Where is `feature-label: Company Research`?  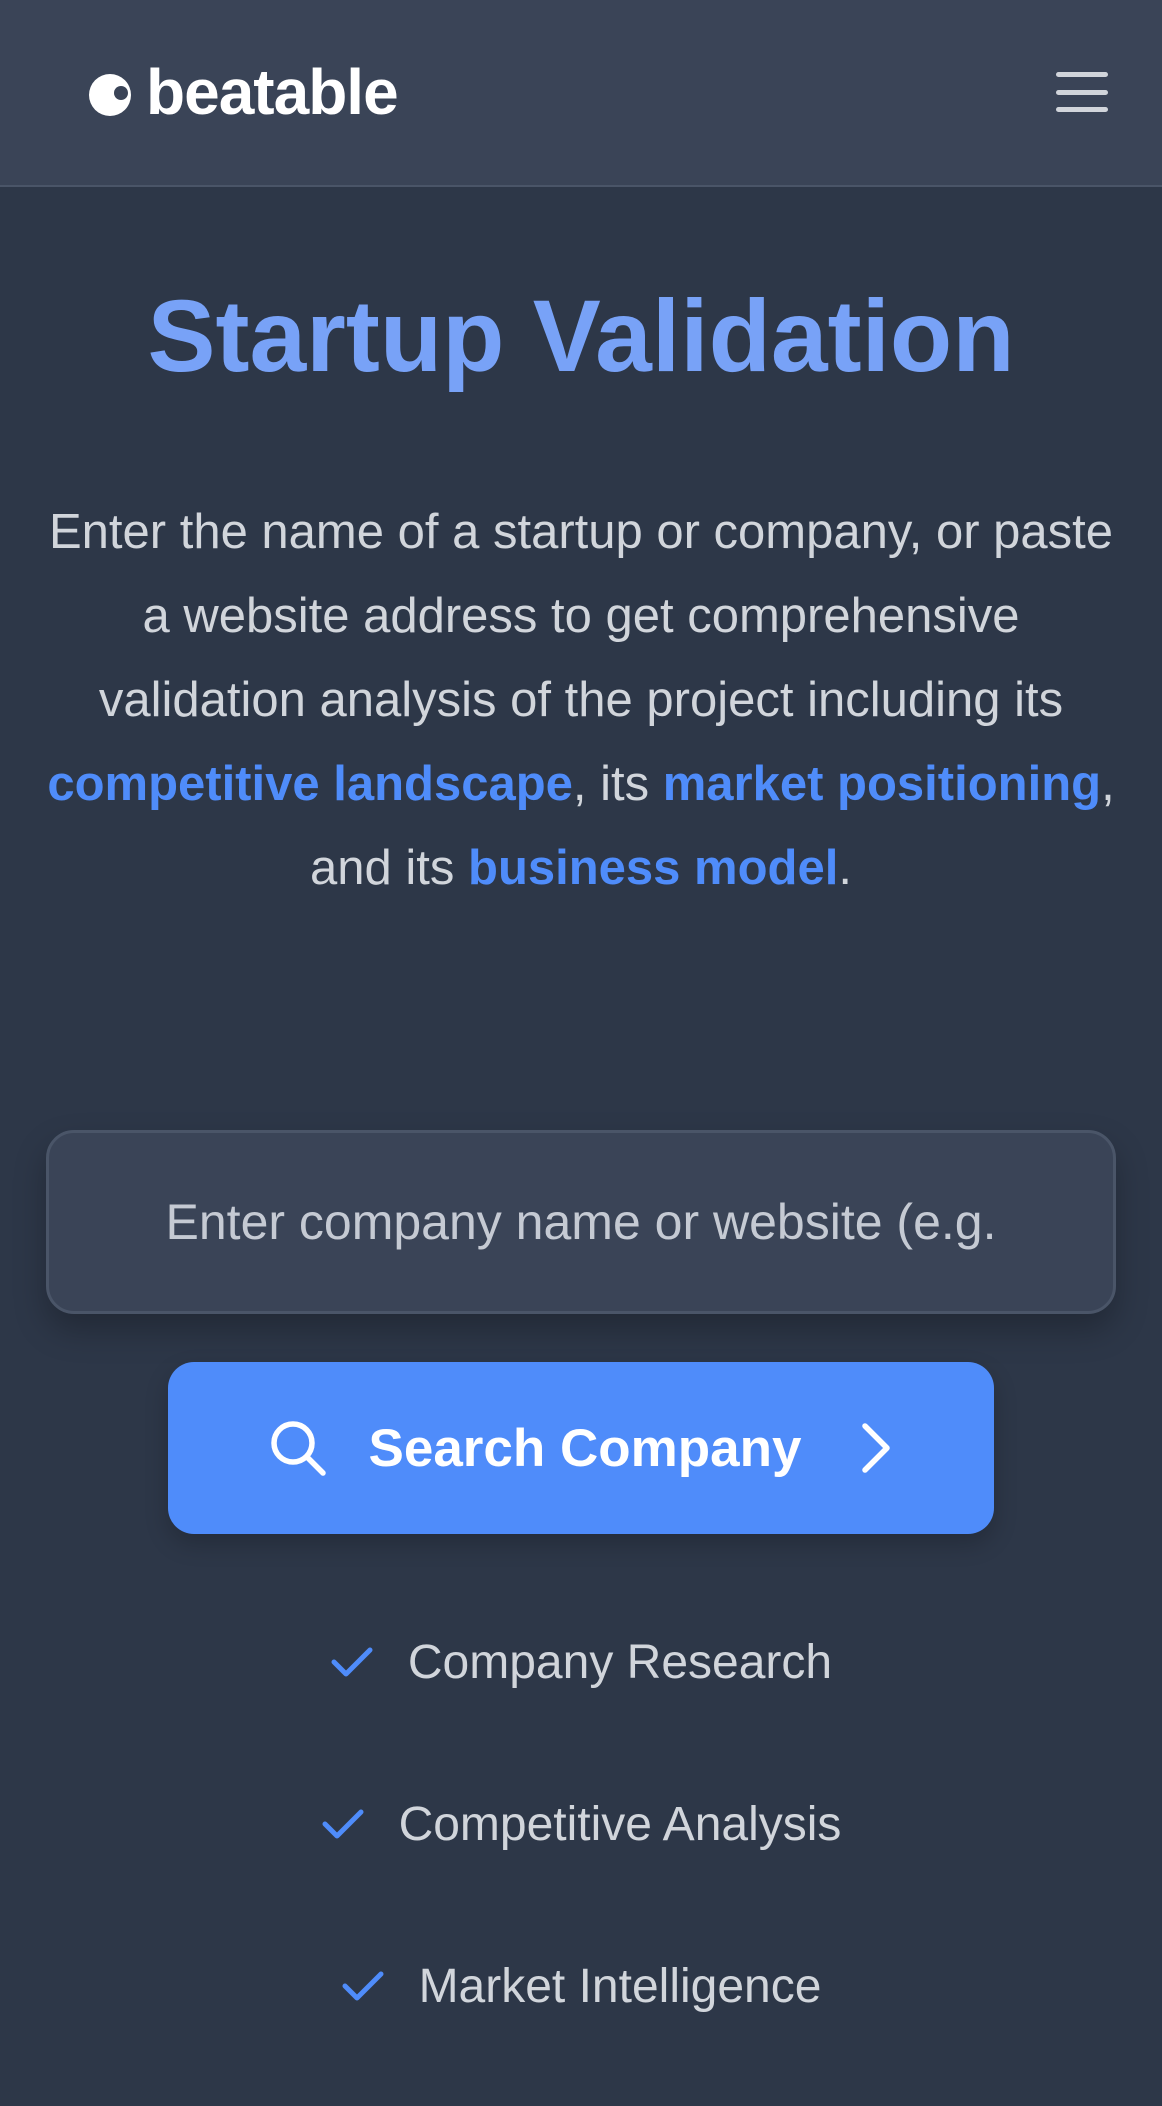
feature-label: Company Research is located at coordinates (620, 1662).